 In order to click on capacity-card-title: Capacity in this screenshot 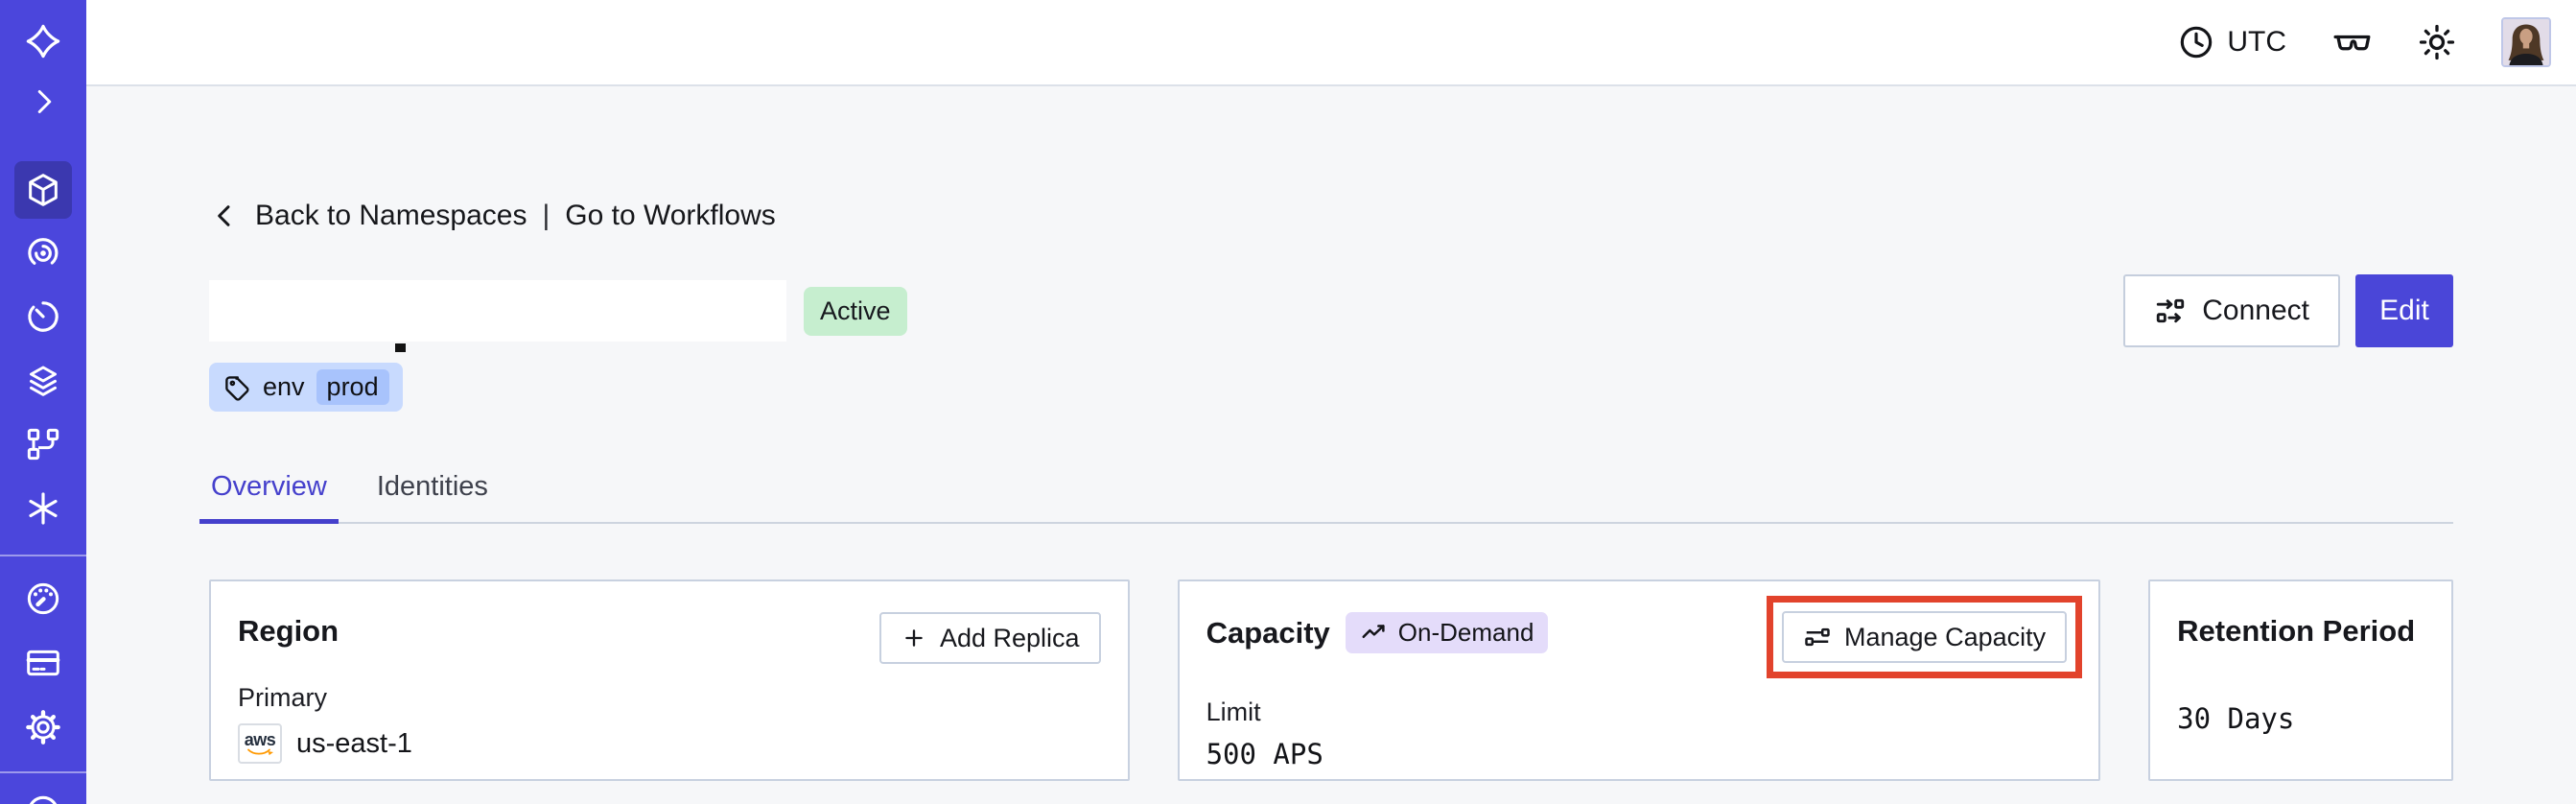, I will do `click(1268, 633)`.